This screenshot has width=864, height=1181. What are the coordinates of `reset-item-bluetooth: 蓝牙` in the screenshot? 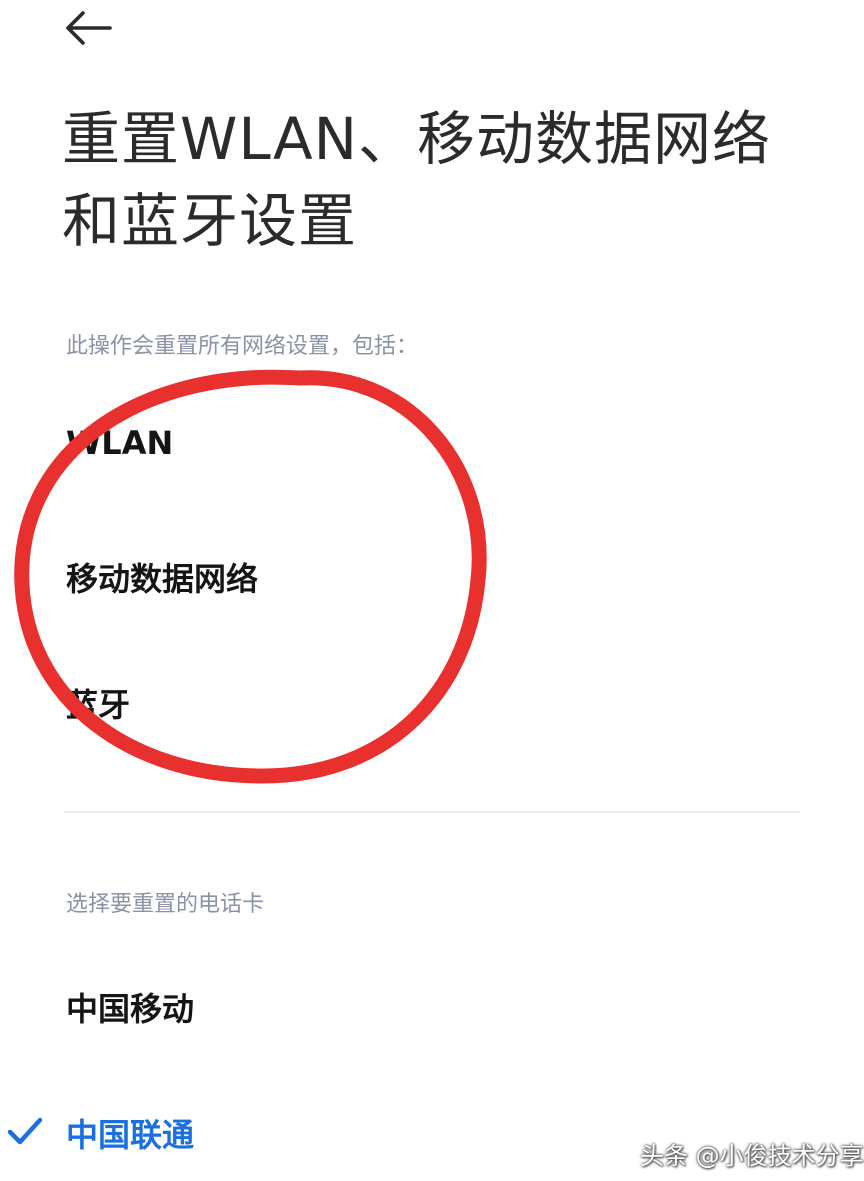 It's located at (98, 705).